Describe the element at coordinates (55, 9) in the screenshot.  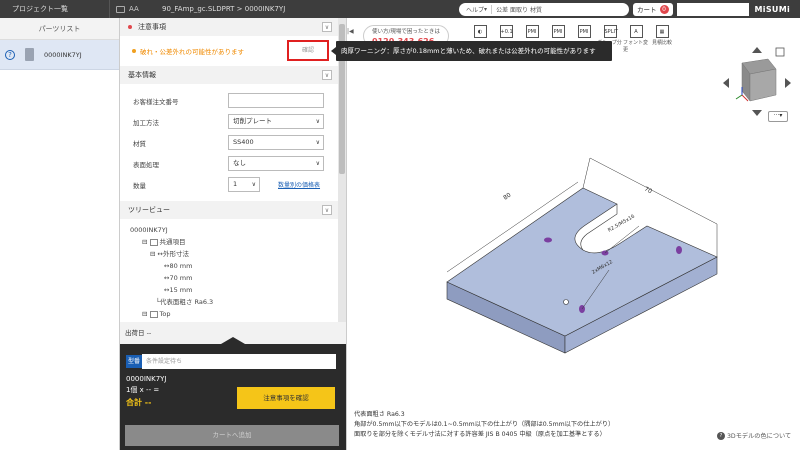
I see `project-list-link: プロジェクト一覧` at that location.